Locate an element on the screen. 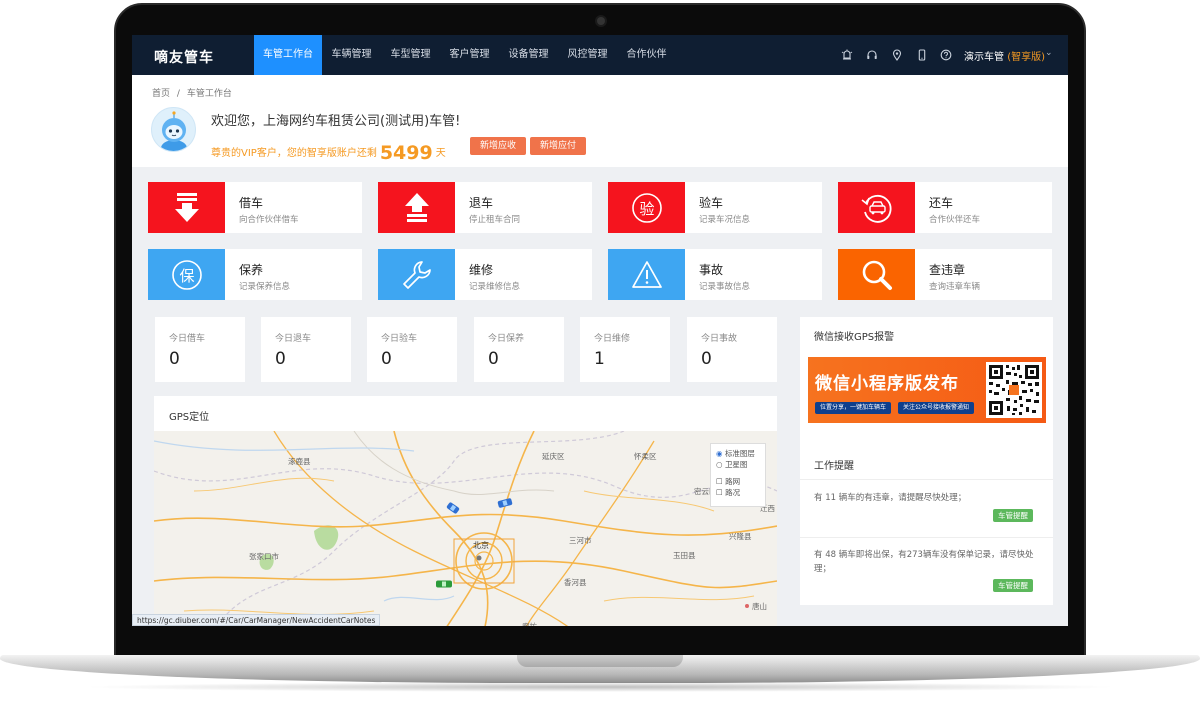  map-label: 唐山 is located at coordinates (759, 606).